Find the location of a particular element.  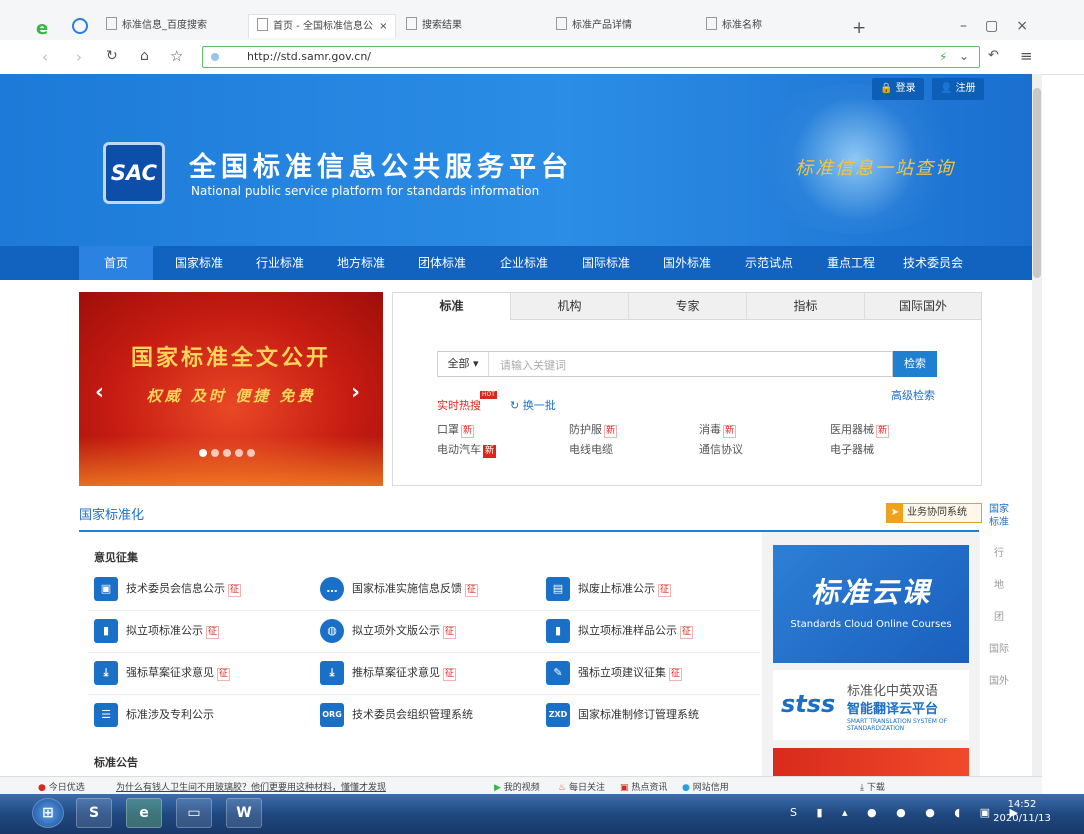

url-field: http://std.samr.gov.cn/ ⚡ ⌄ is located at coordinates (591, 57).